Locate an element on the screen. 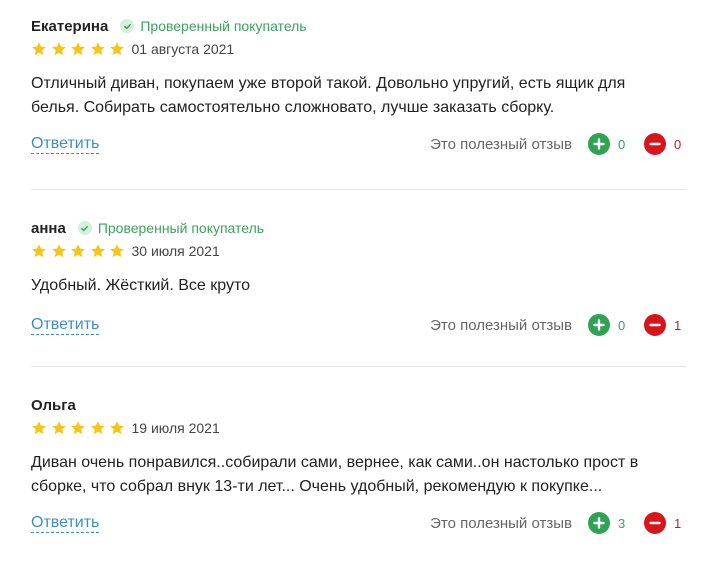 The height and width of the screenshot is (564, 724). vote-down-button: 0 is located at coordinates (665, 144).